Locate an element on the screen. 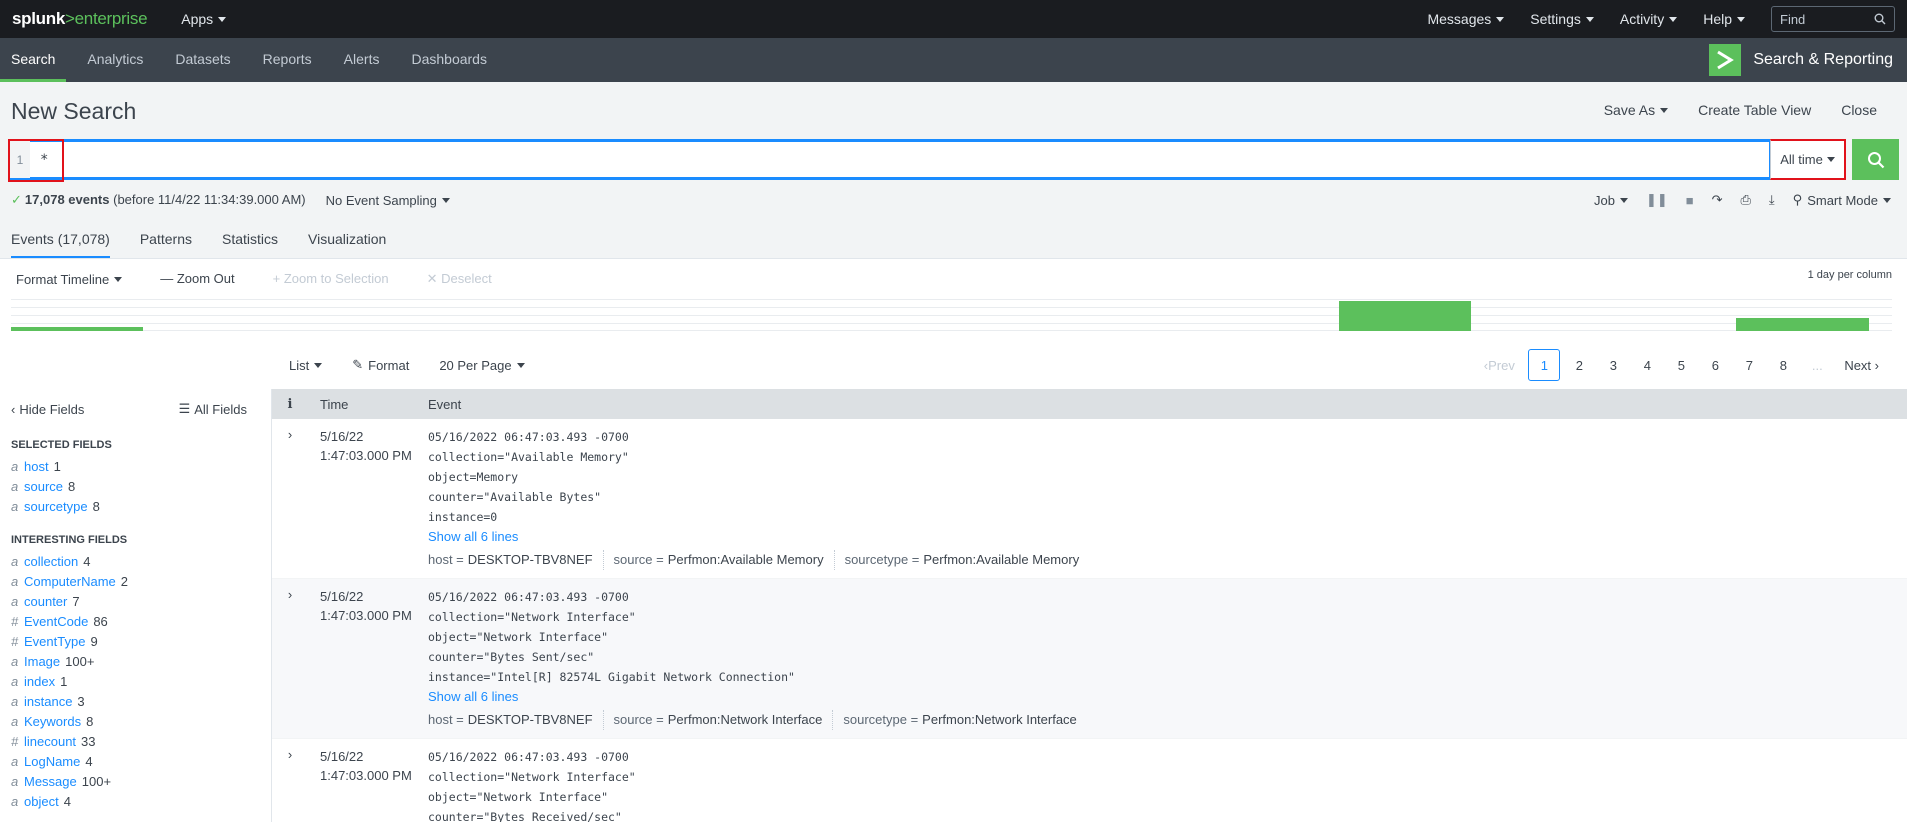 Image resolution: width=1907 pixels, height=832 pixels. time-range-picker: All time is located at coordinates (1808, 159).